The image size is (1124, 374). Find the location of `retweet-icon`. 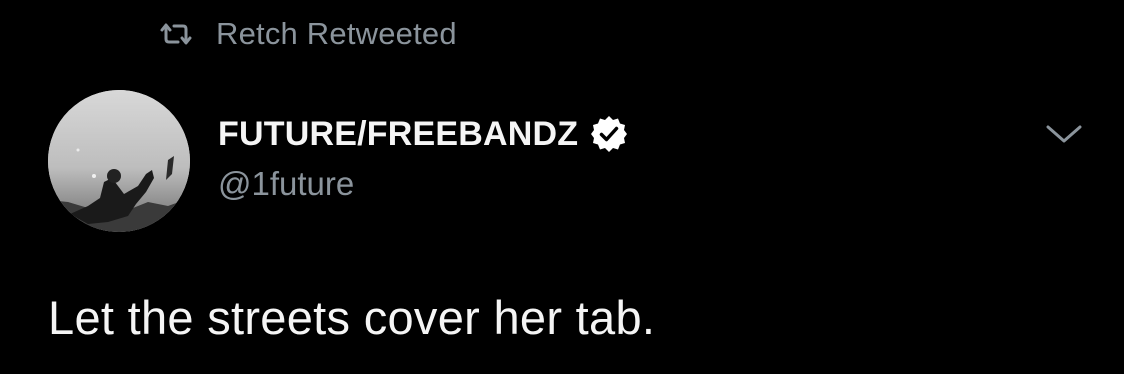

retweet-icon is located at coordinates (176, 34).